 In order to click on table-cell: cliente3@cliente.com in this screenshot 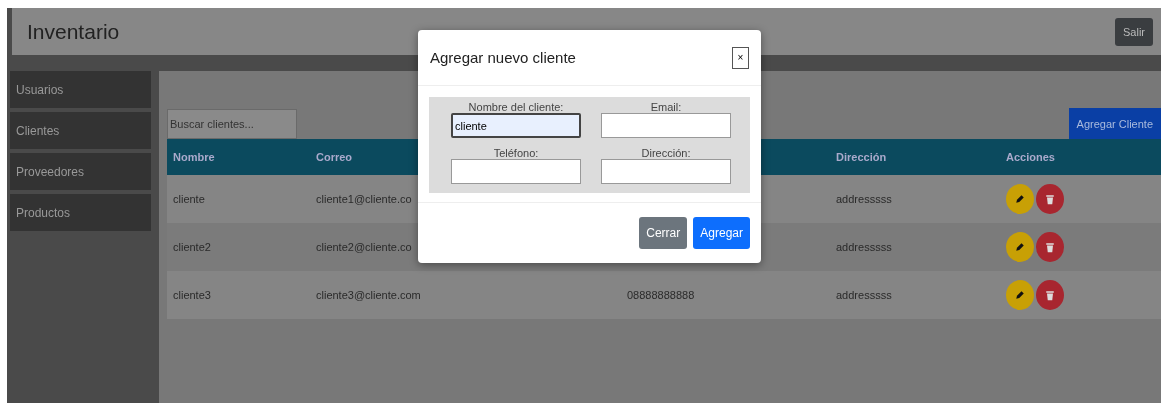, I will do `click(465, 295)`.